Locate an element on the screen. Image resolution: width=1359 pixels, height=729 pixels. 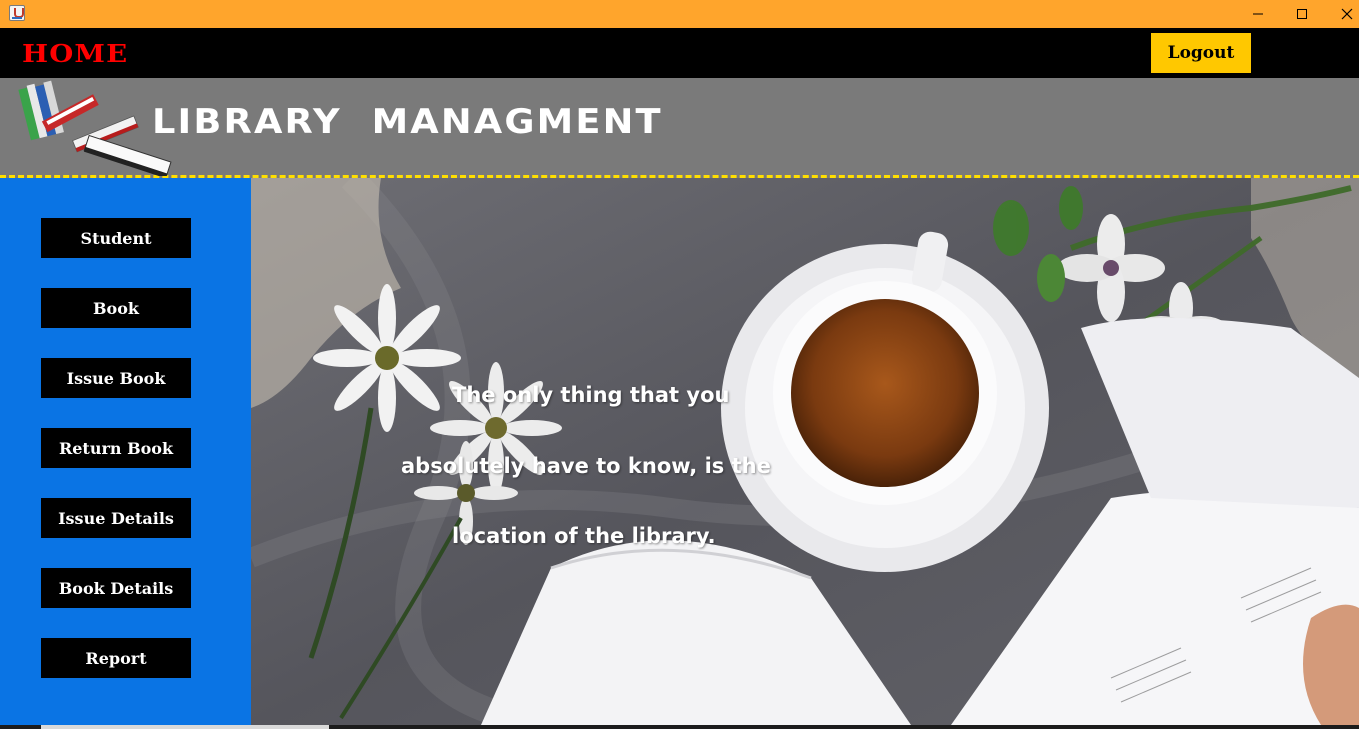
close-button is located at coordinates (1342, 14).